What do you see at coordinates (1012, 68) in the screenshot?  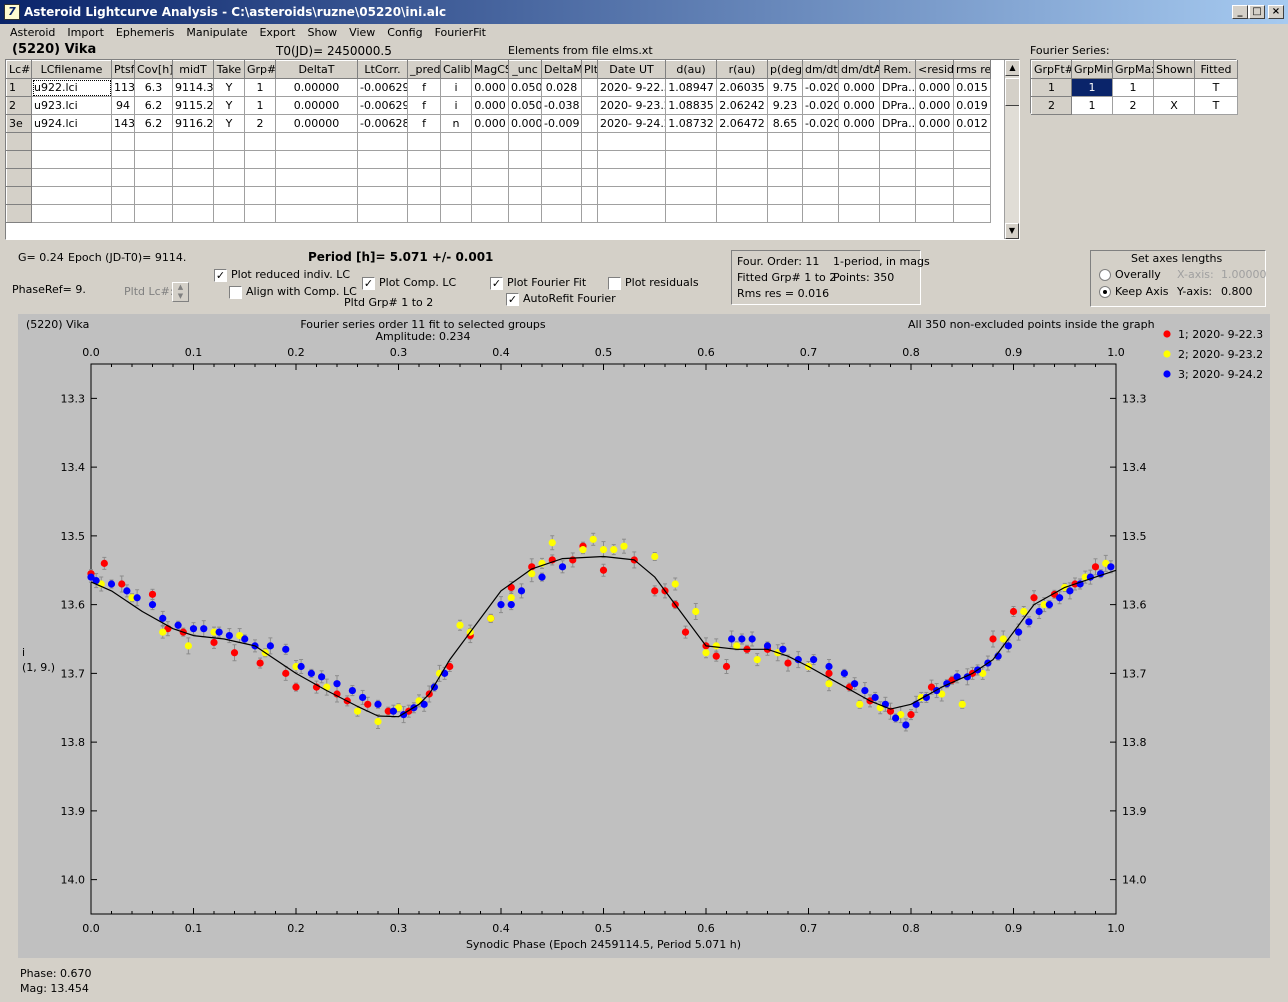 I see `scroll-up-icon: ▲` at bounding box center [1012, 68].